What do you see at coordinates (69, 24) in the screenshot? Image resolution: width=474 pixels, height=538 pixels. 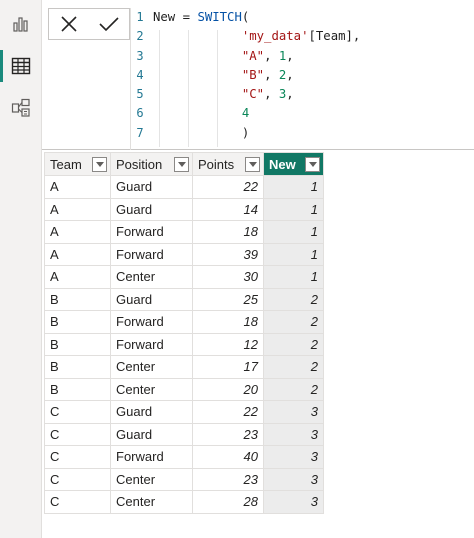 I see `cancel-formula-button` at bounding box center [69, 24].